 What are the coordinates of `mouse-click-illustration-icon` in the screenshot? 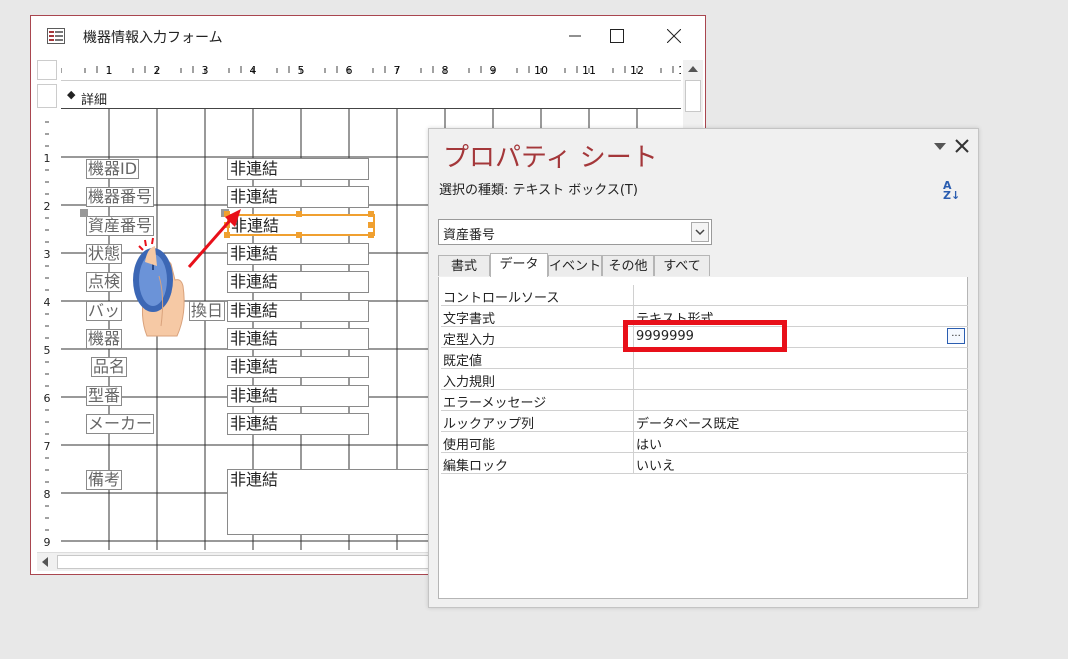 It's located at (159, 287).